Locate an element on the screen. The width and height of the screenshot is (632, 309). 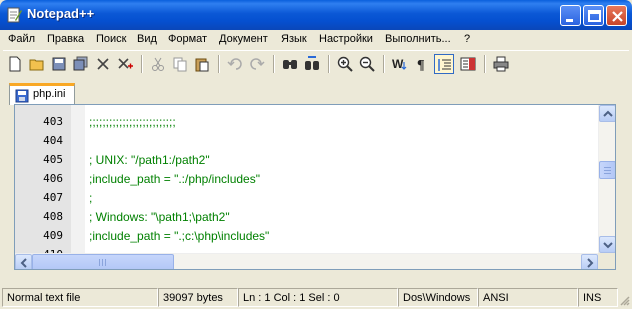
toolbar: W ¶ is located at coordinates (316, 63).